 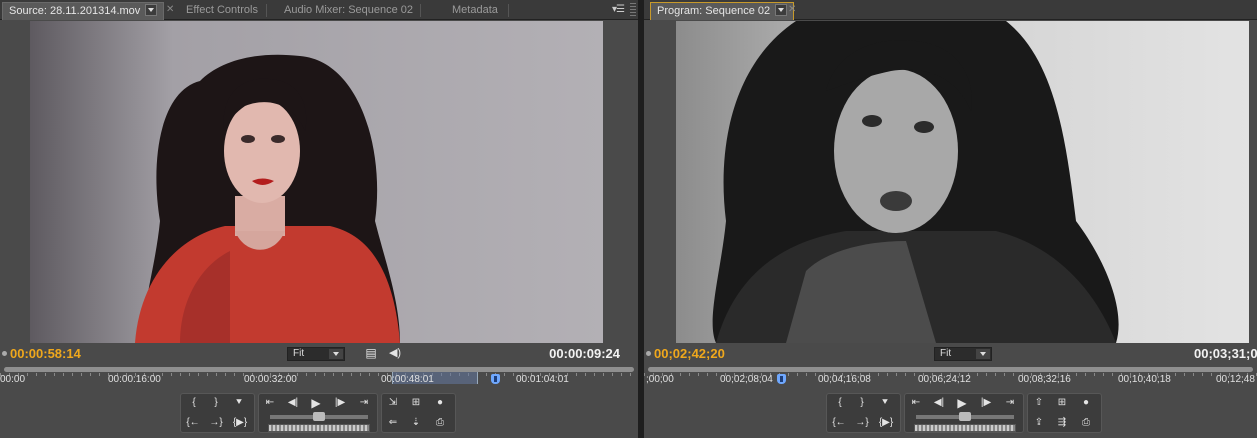 I want to click on ruler-label: 00;06;24;12, so click(x=944, y=379).